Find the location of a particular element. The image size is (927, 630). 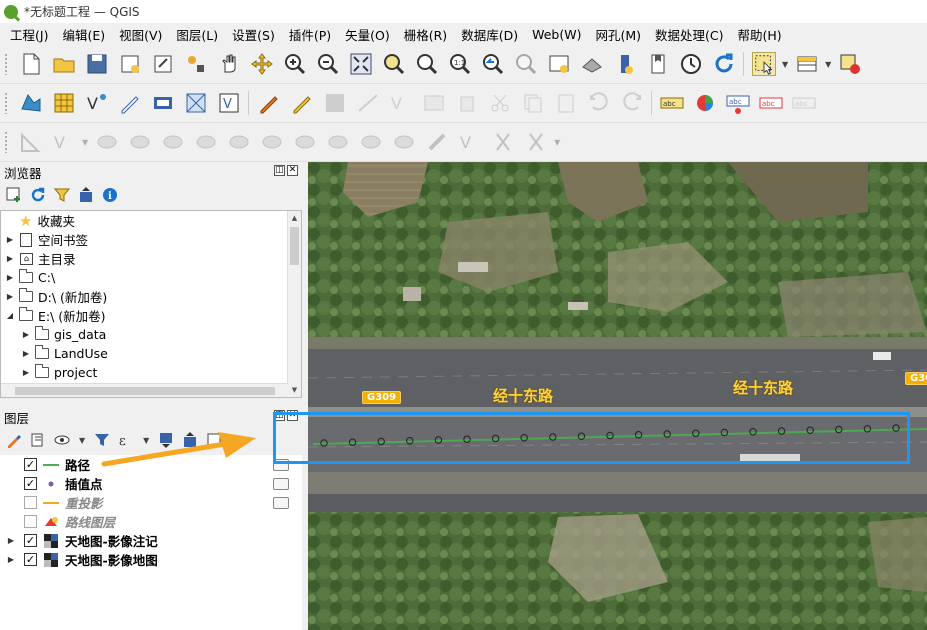

tree-item-drive-d: ▶ D:\ (新加卷) is located at coordinates (151, 296).